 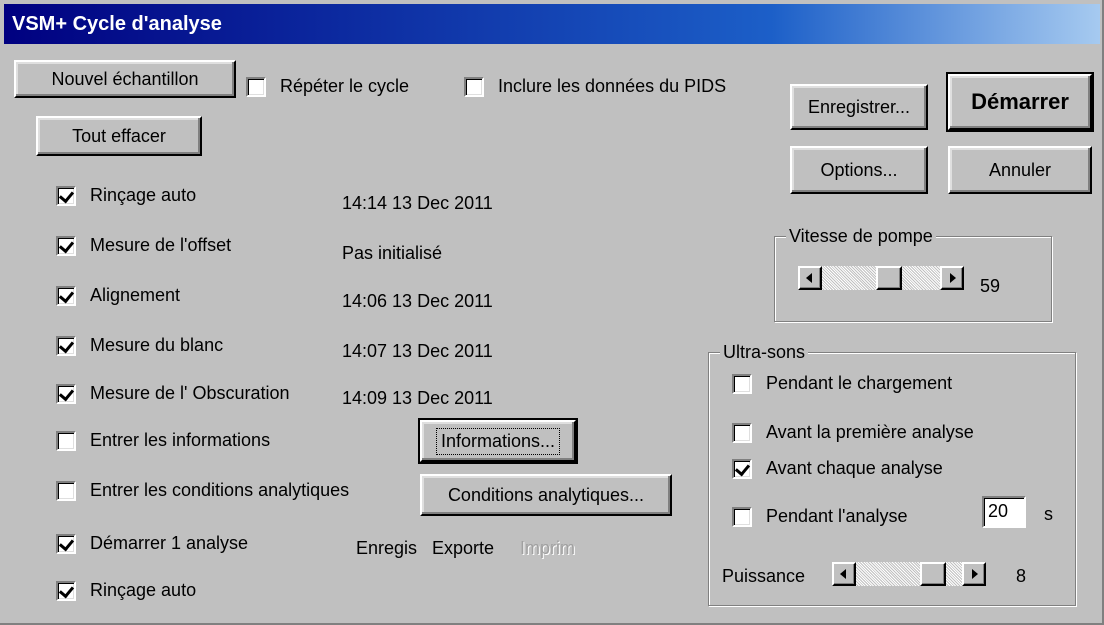 What do you see at coordinates (742, 432) in the screenshot?
I see `us-before-first-box` at bounding box center [742, 432].